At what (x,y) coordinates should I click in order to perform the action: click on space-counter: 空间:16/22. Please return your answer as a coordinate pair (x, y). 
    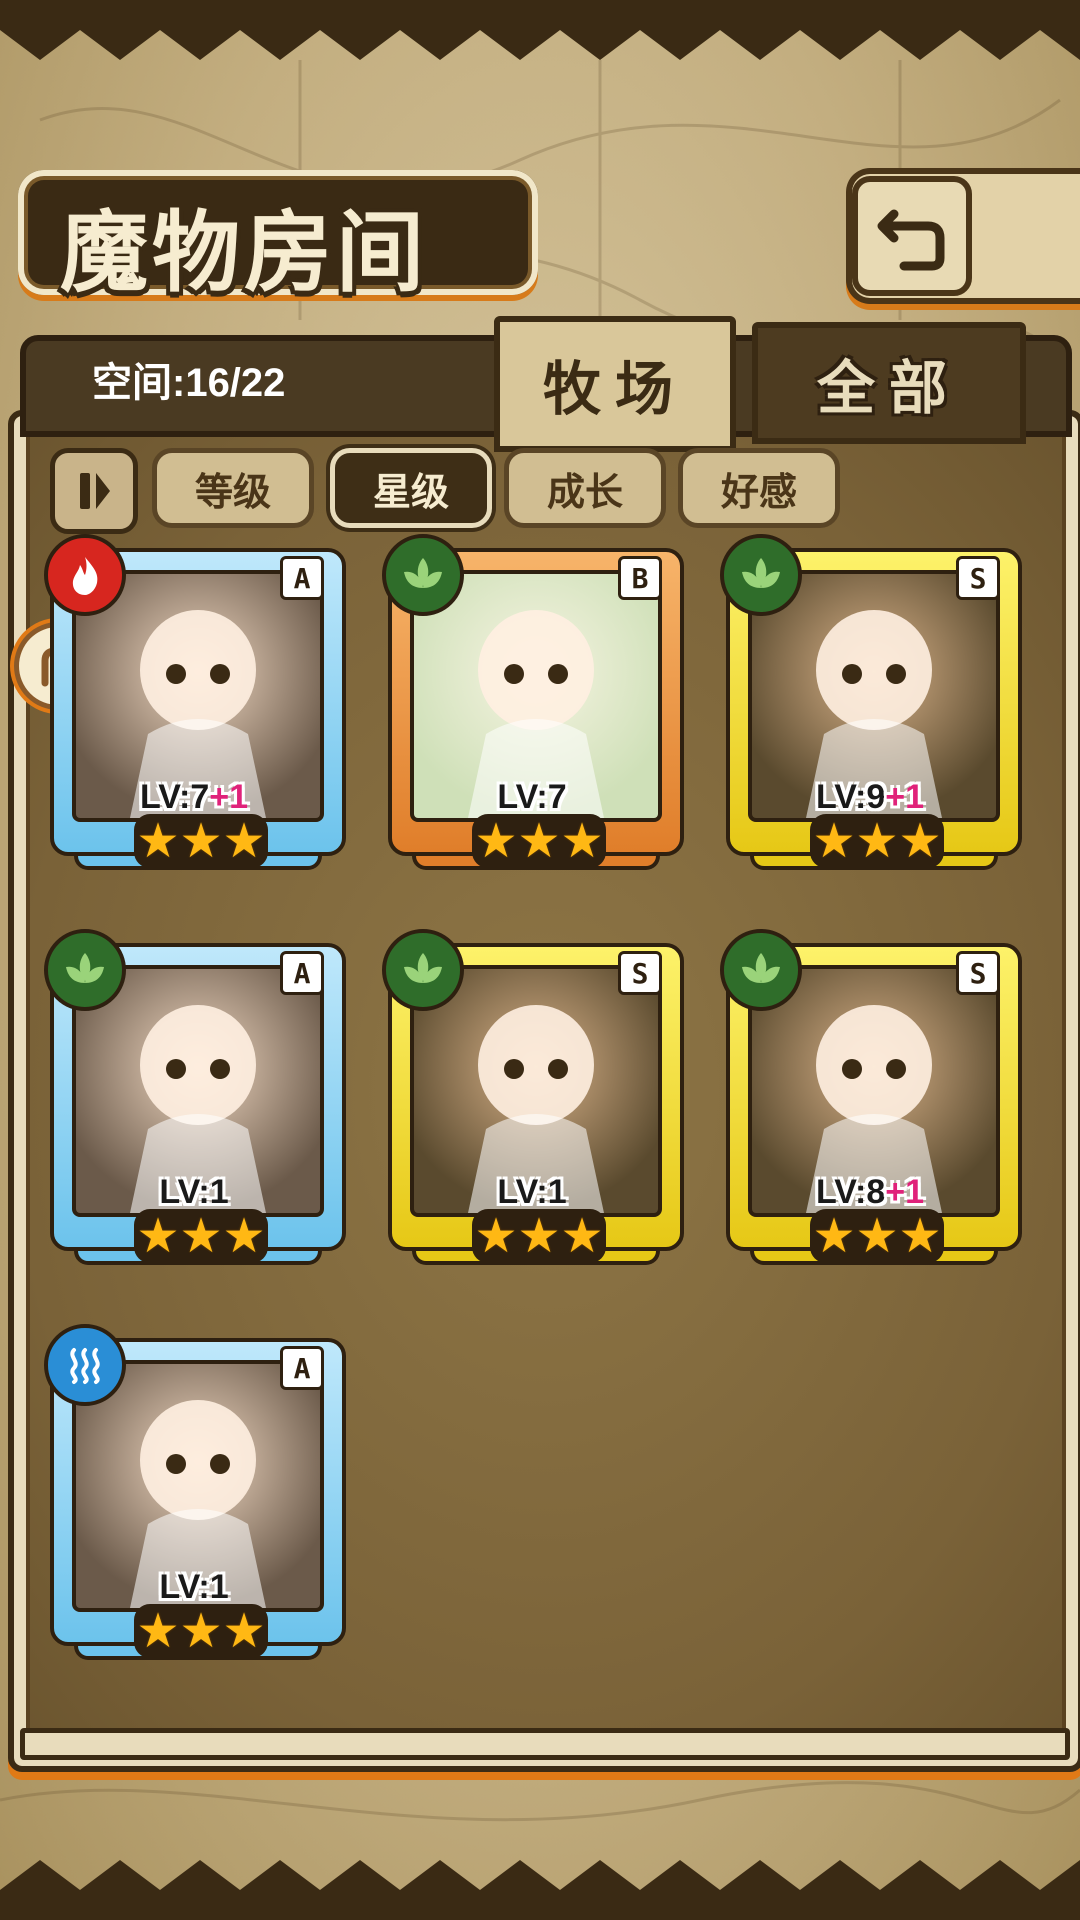
    Looking at the image, I should click on (189, 383).